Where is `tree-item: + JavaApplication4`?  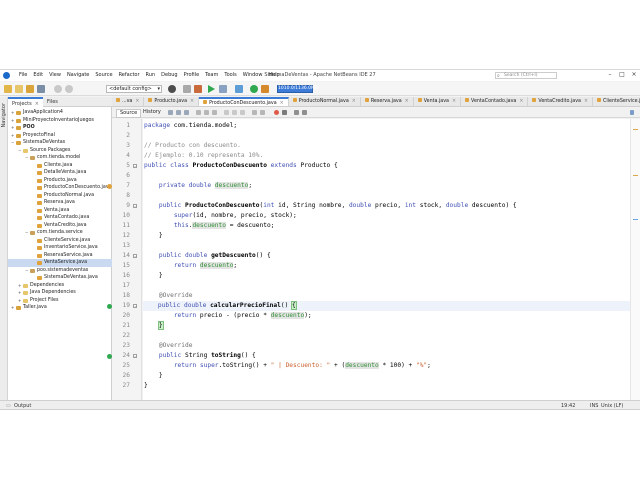
tree-item: + JavaApplication4 is located at coordinates (60, 113).